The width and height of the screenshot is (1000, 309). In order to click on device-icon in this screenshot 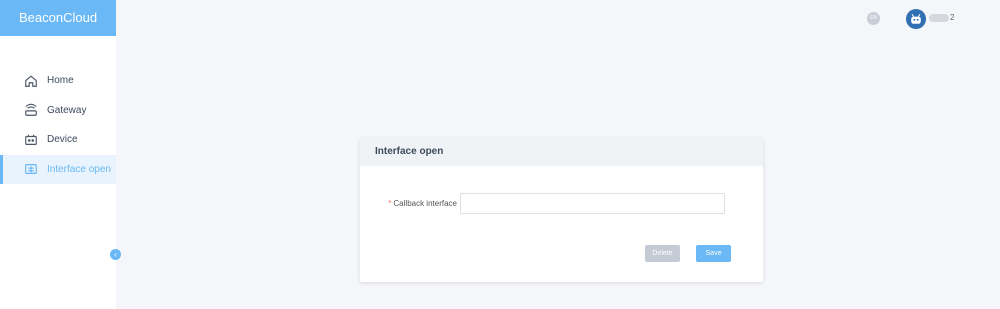, I will do `click(31, 140)`.